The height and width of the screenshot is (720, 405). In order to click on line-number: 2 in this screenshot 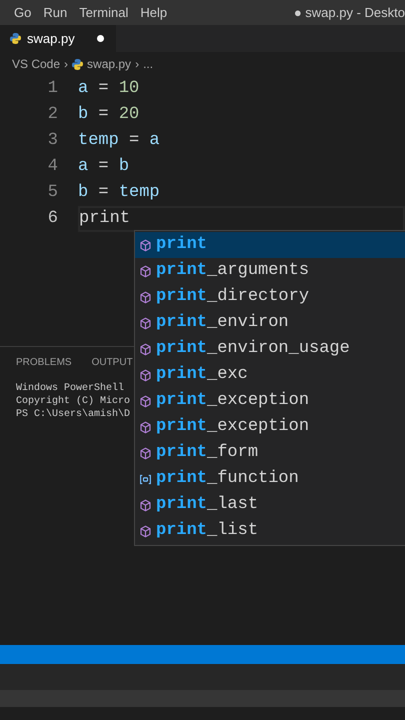, I will do `click(52, 115)`.